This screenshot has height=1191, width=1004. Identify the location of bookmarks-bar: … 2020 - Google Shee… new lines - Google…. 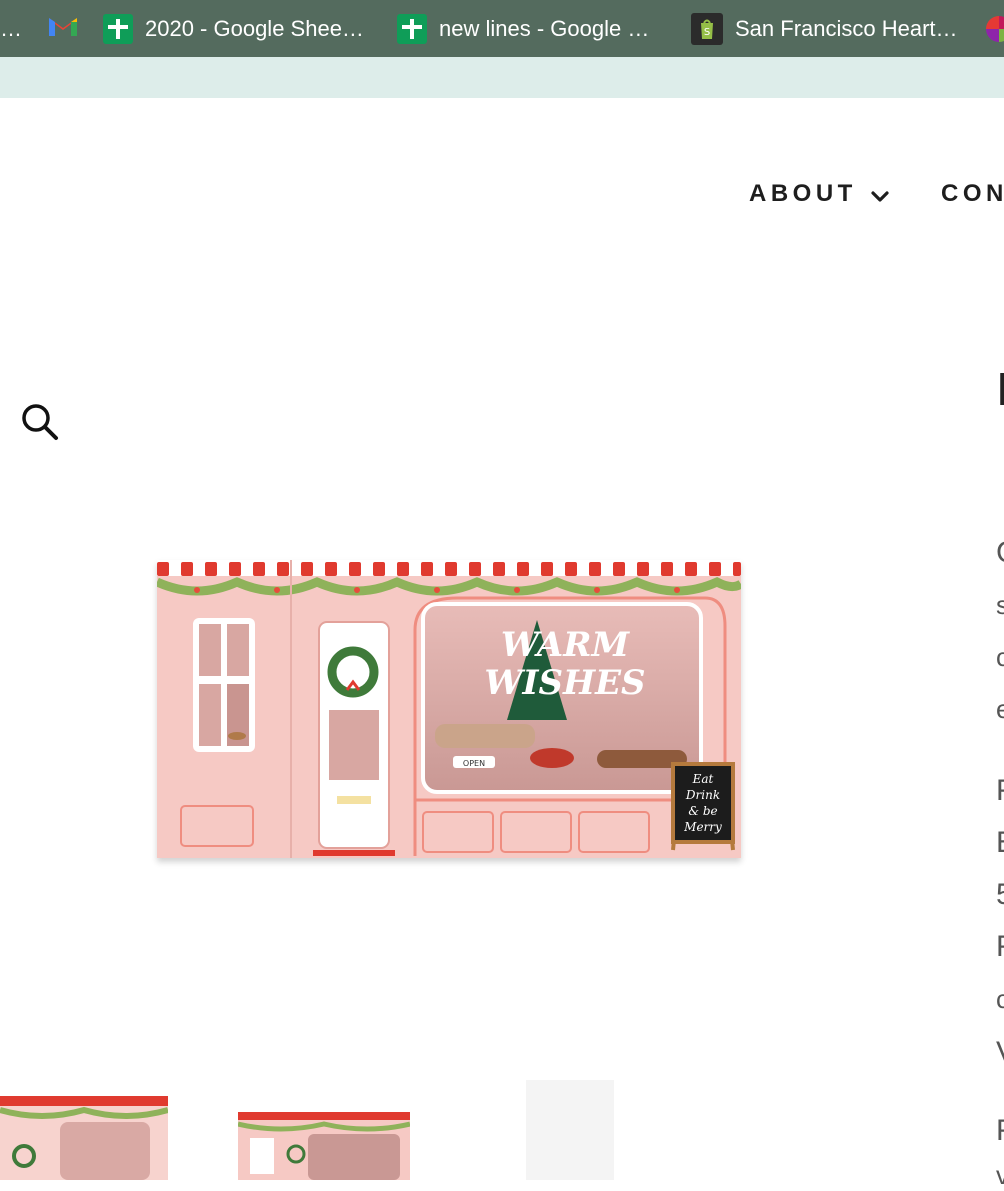
(502, 28).